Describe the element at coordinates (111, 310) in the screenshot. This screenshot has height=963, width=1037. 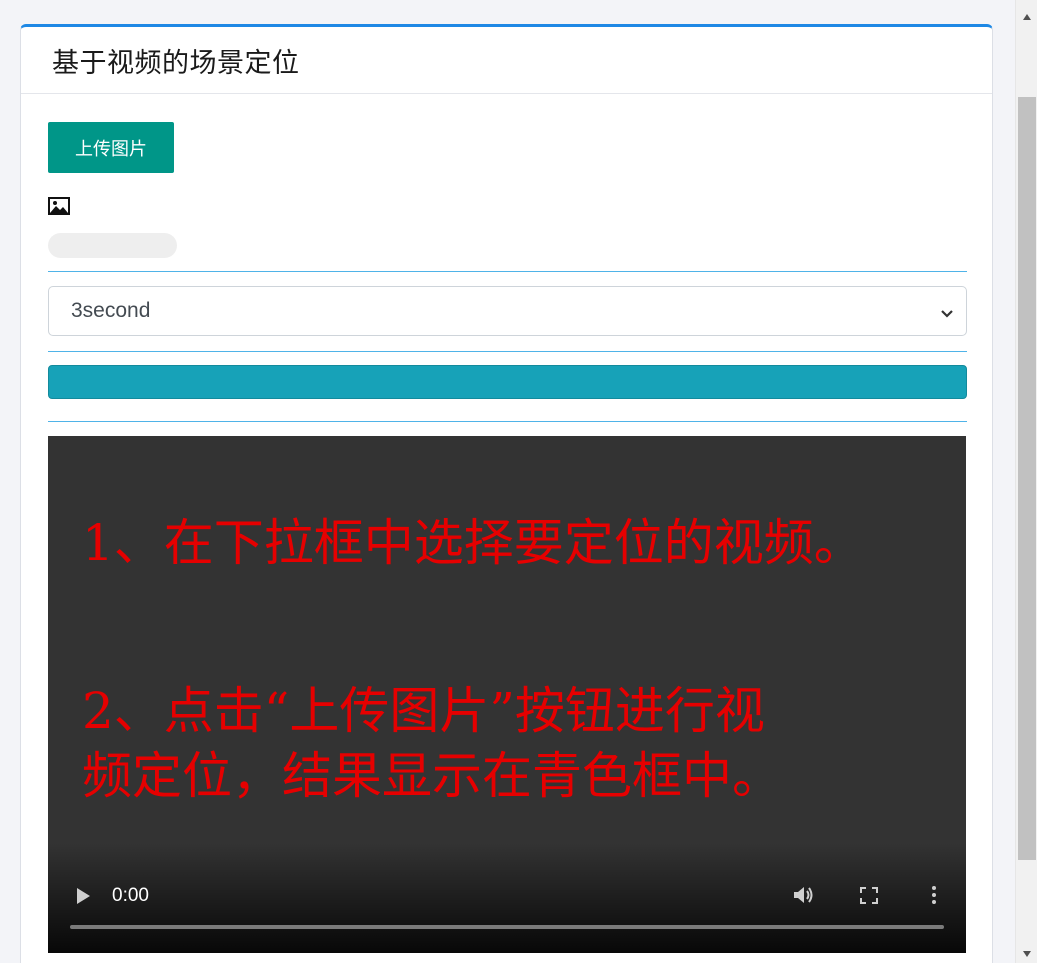
I see `video-select-value: 3second` at that location.